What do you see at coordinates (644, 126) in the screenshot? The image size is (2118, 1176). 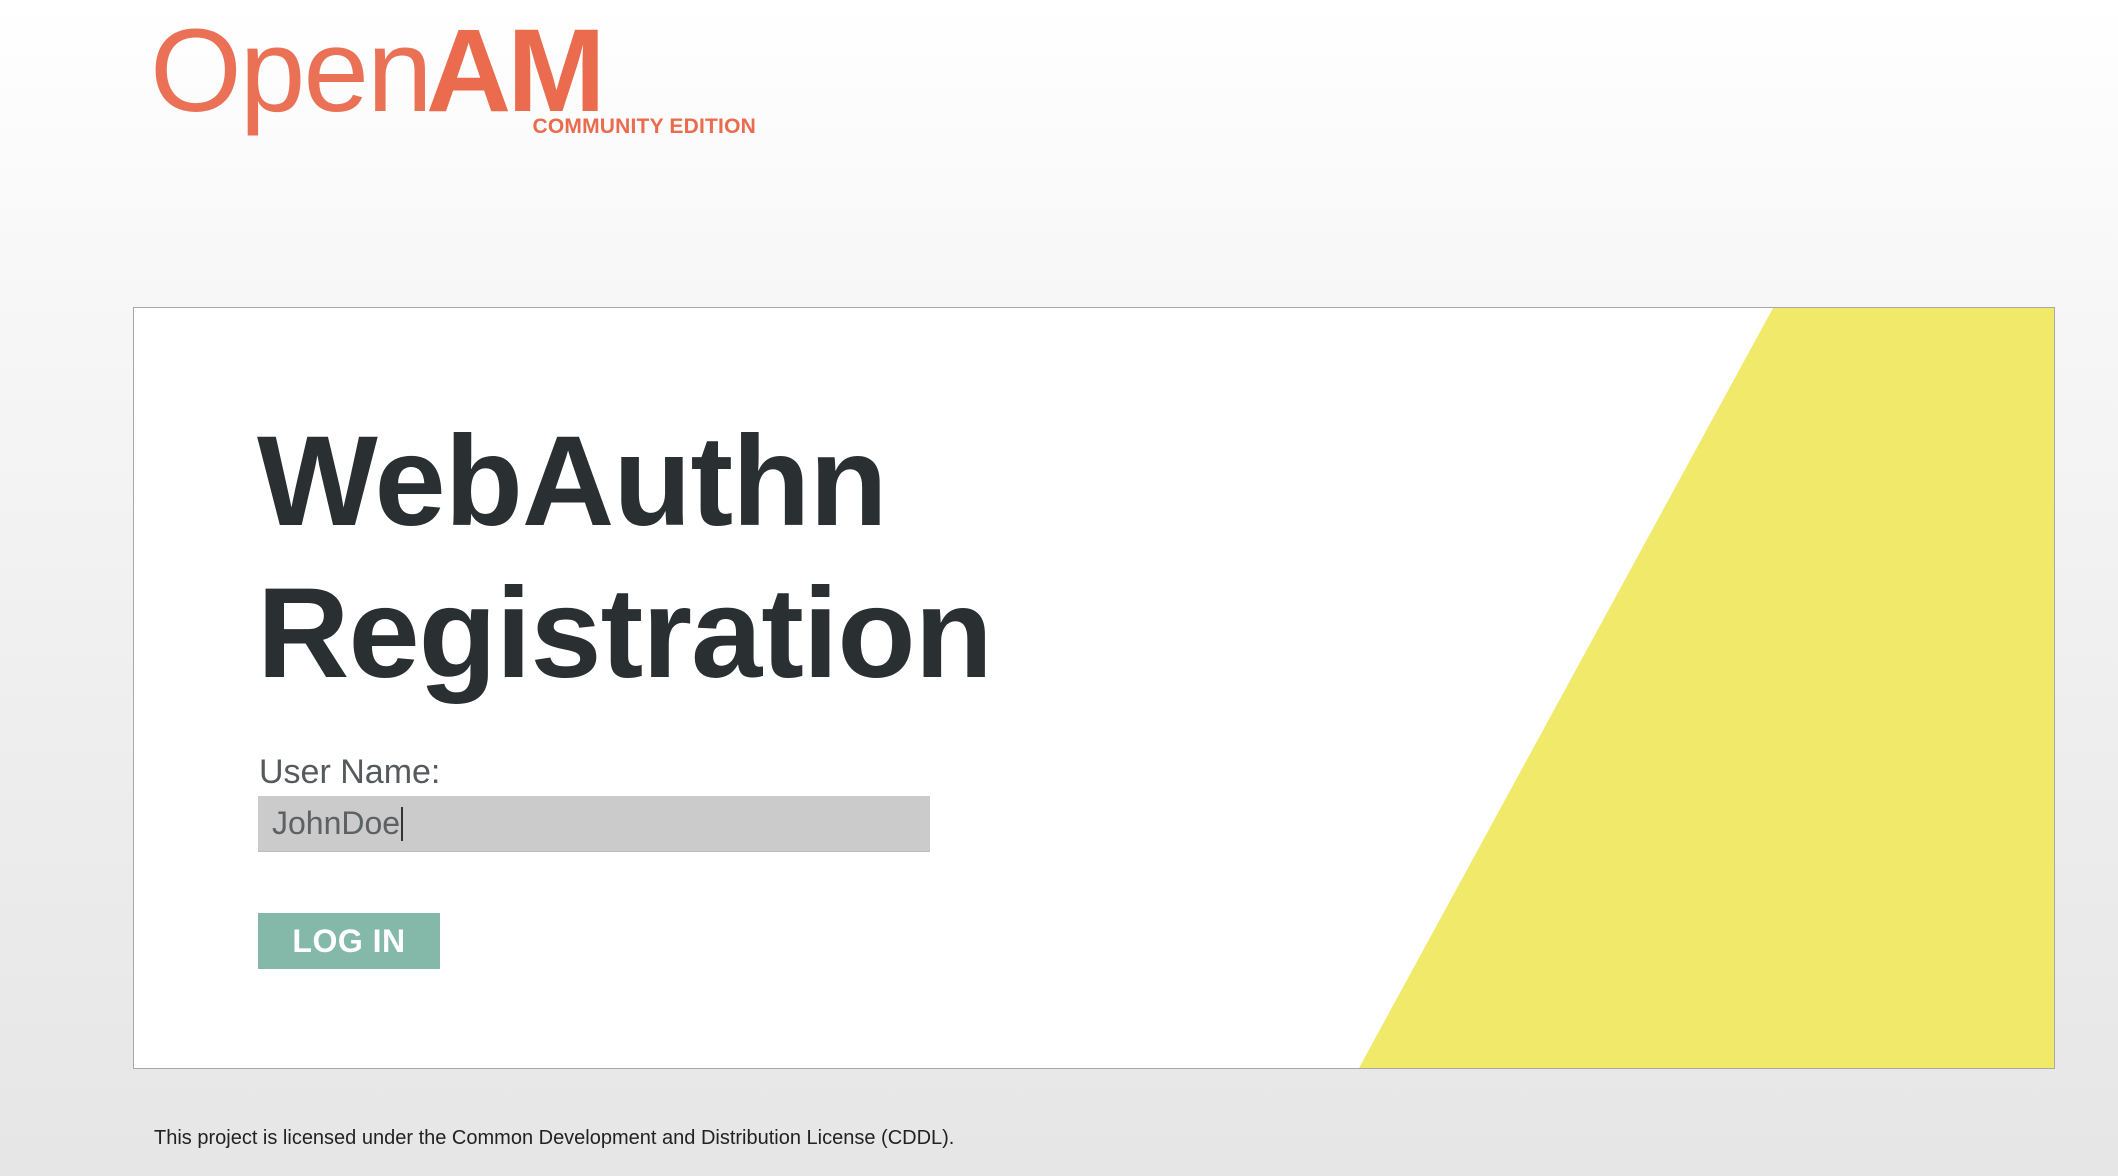 I see `logo-edition-text: COMMUNITY EDITION` at bounding box center [644, 126].